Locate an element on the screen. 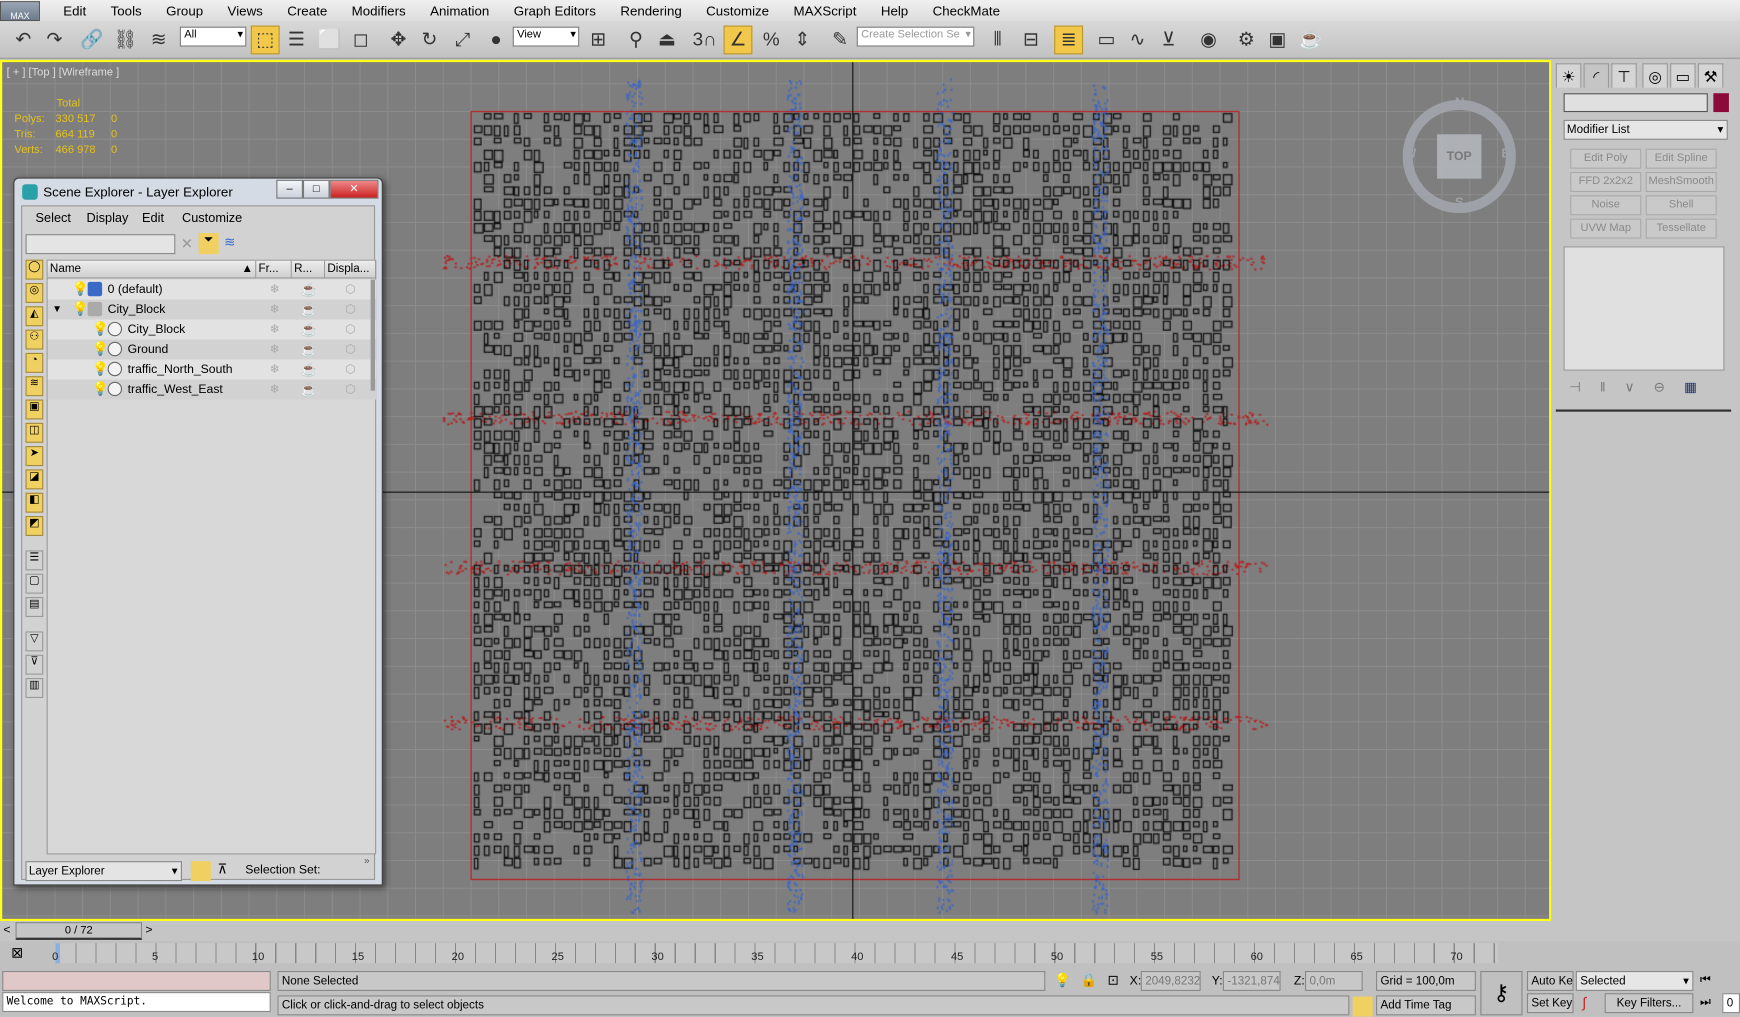 Image resolution: width=1740 pixels, height=1017 pixels. utilities-tab-icon: ⚒ is located at coordinates (1710, 75).